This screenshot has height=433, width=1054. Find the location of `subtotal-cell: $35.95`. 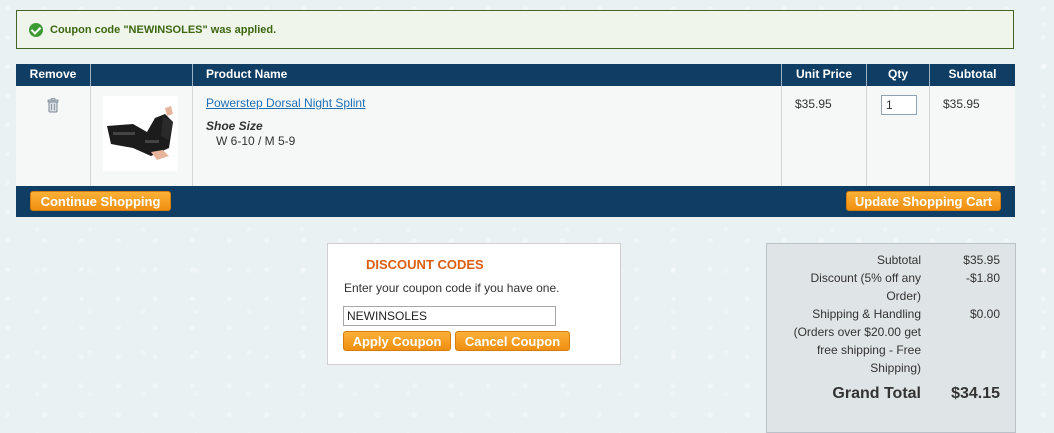

subtotal-cell: $35.95 is located at coordinates (972, 136).